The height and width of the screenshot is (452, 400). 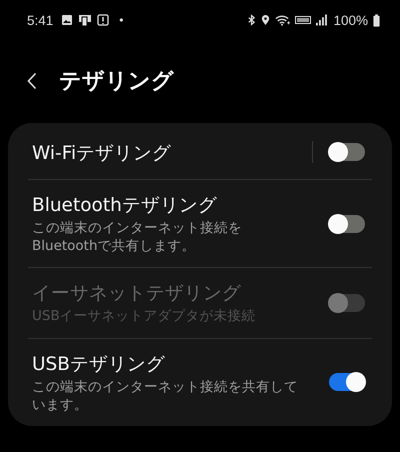 I want to click on setting-description: USBイーサネットアダプタが未接続, so click(x=144, y=316).